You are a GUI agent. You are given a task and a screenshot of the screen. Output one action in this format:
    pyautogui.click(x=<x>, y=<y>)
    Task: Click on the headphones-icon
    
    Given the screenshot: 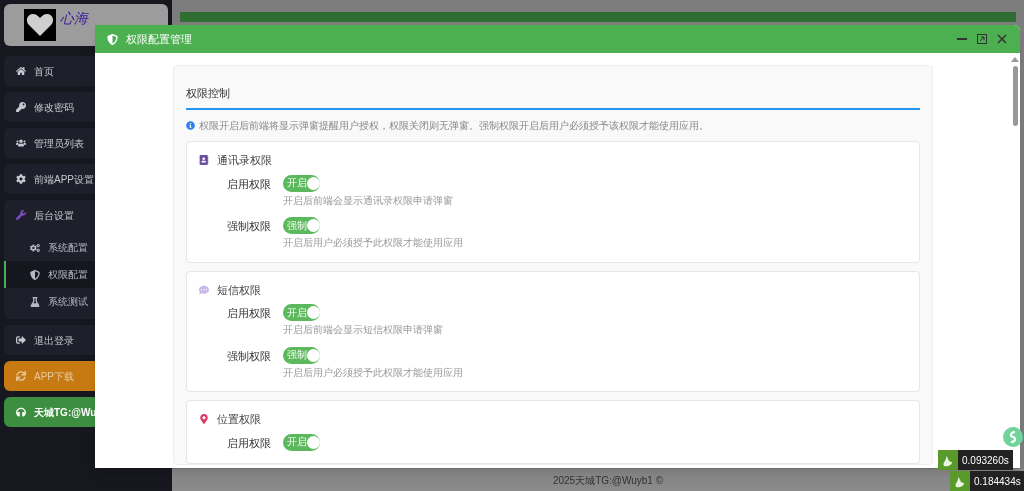 What is the action you would take?
    pyautogui.click(x=21, y=412)
    